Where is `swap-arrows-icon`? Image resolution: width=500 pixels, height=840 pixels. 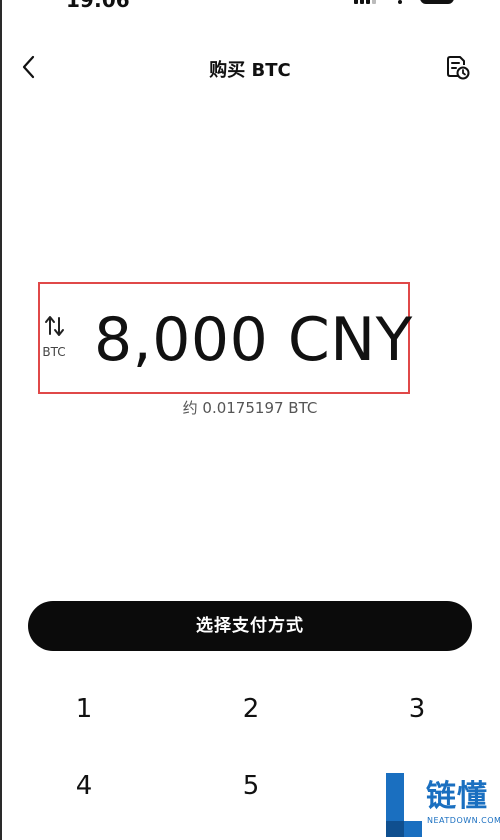
swap-arrows-icon is located at coordinates (54, 326).